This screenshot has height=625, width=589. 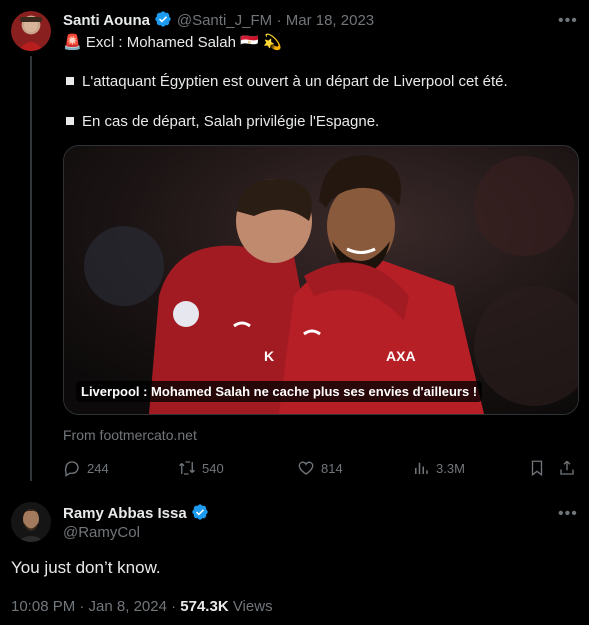 What do you see at coordinates (261, 42) in the screenshot?
I see `flag-emojis: 🇪🇬 💫` at bounding box center [261, 42].